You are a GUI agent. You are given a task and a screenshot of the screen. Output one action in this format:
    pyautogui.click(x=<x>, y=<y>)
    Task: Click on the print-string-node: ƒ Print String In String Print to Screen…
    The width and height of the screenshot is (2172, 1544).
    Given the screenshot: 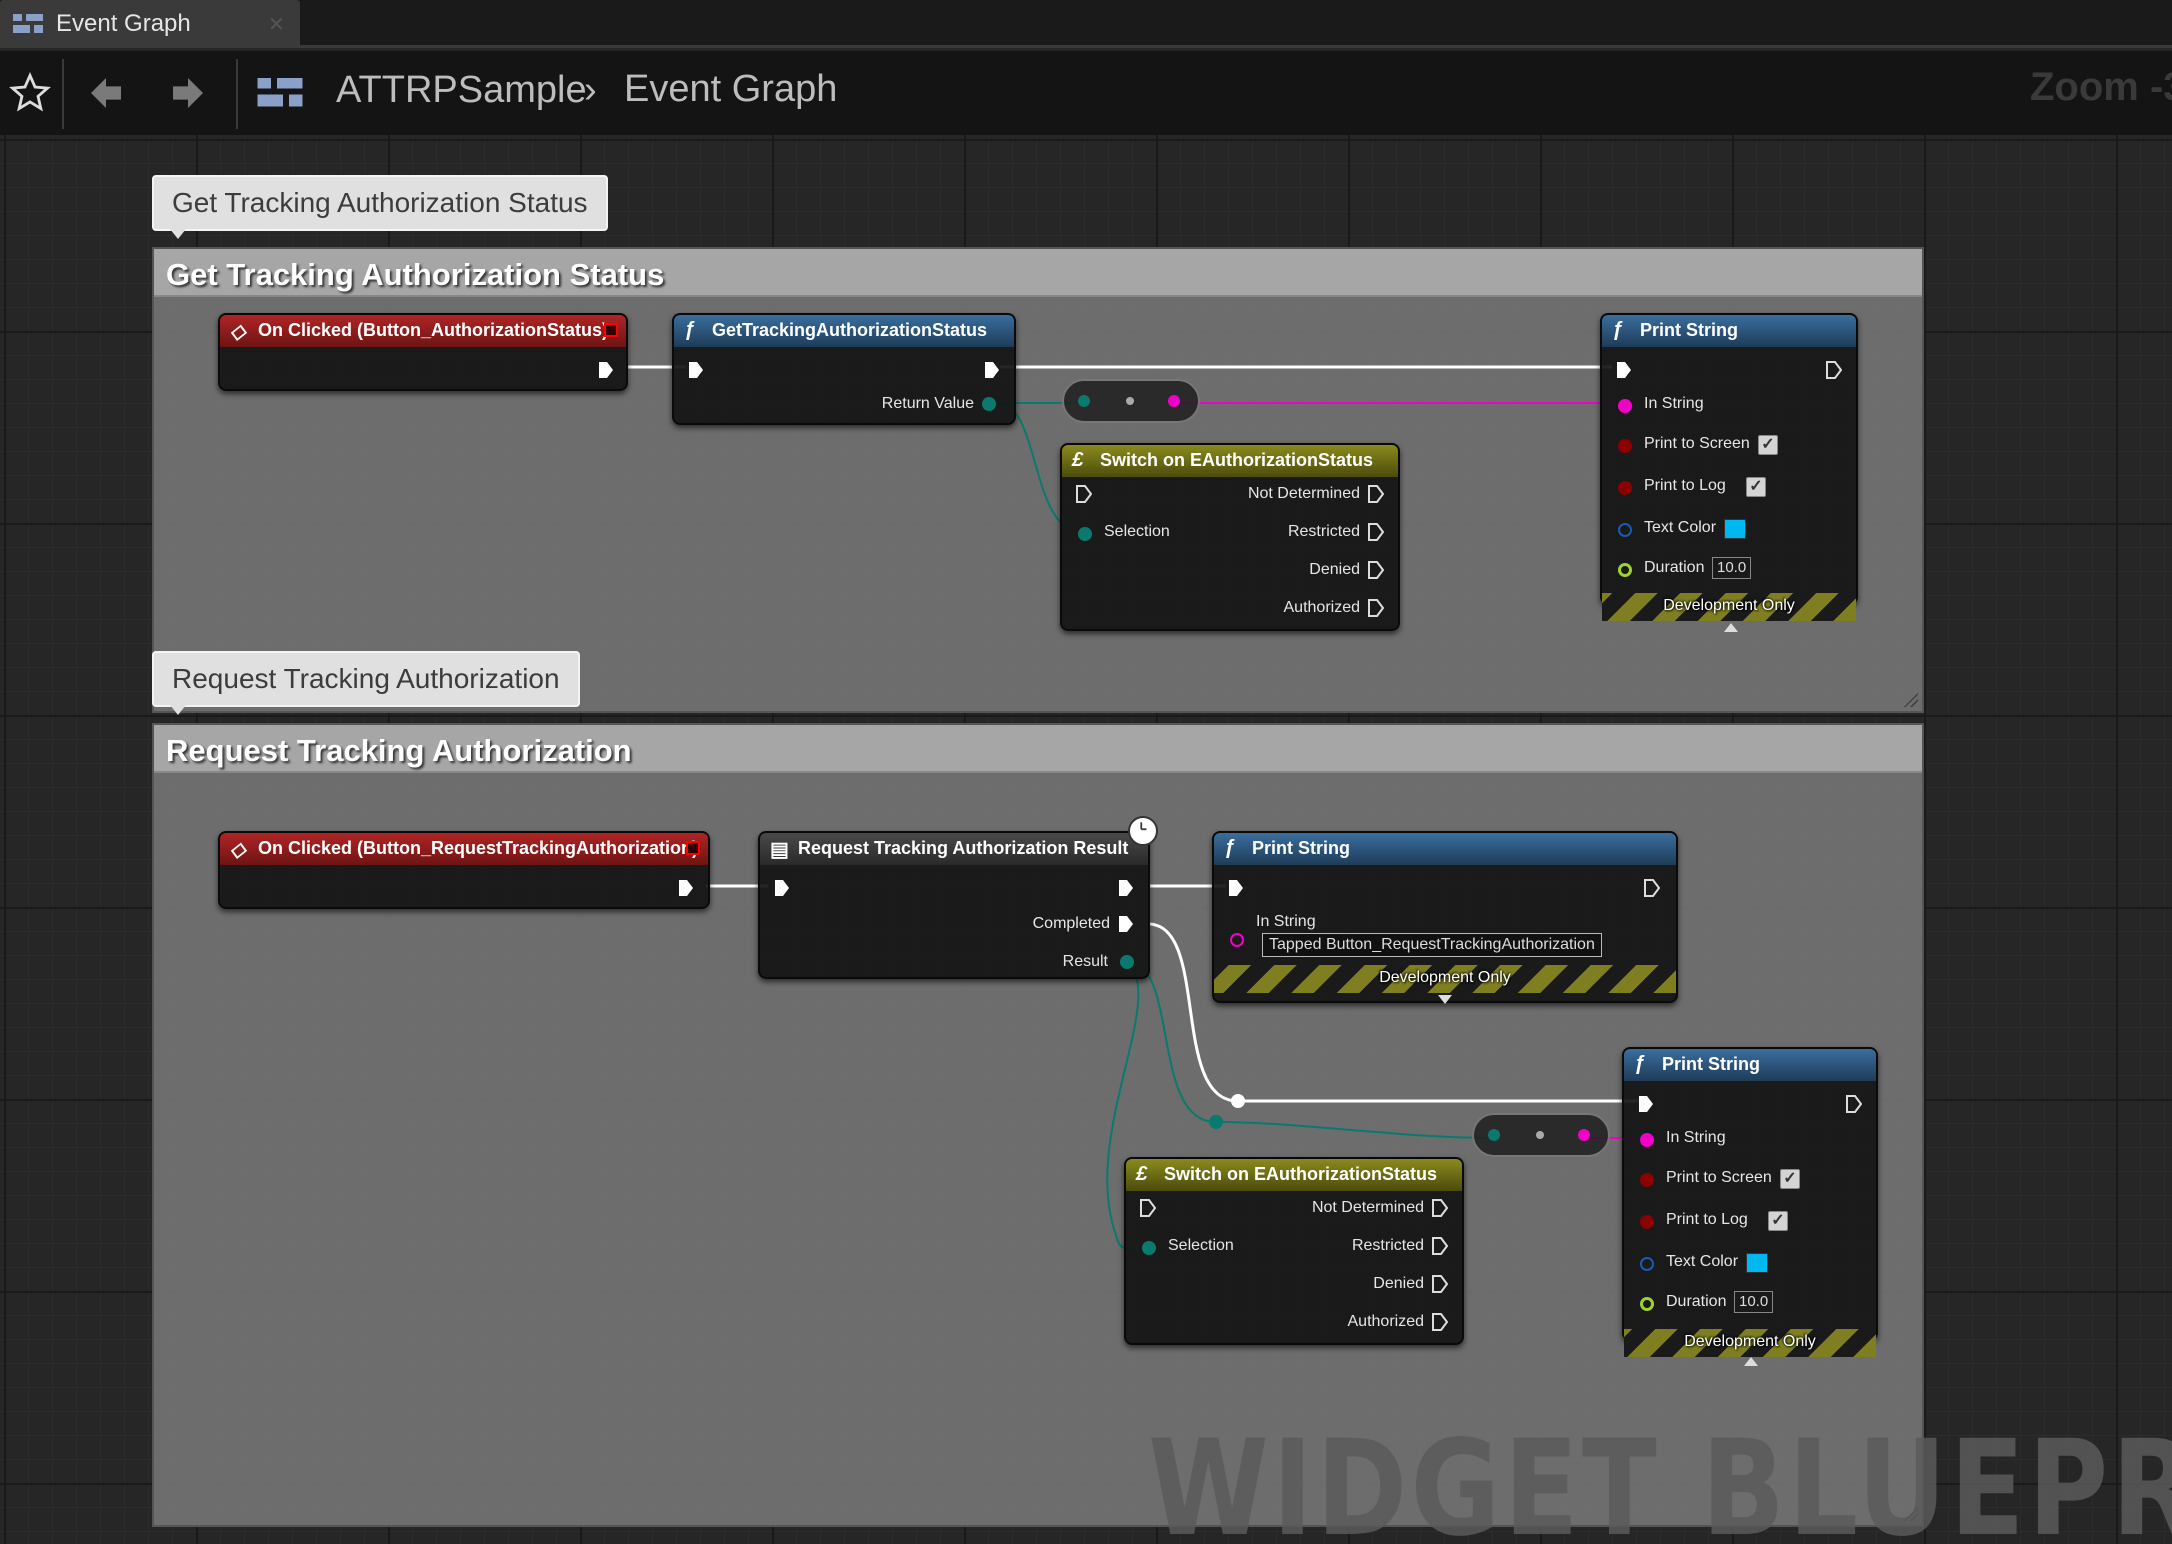 What is the action you would take?
    pyautogui.click(x=1729, y=472)
    